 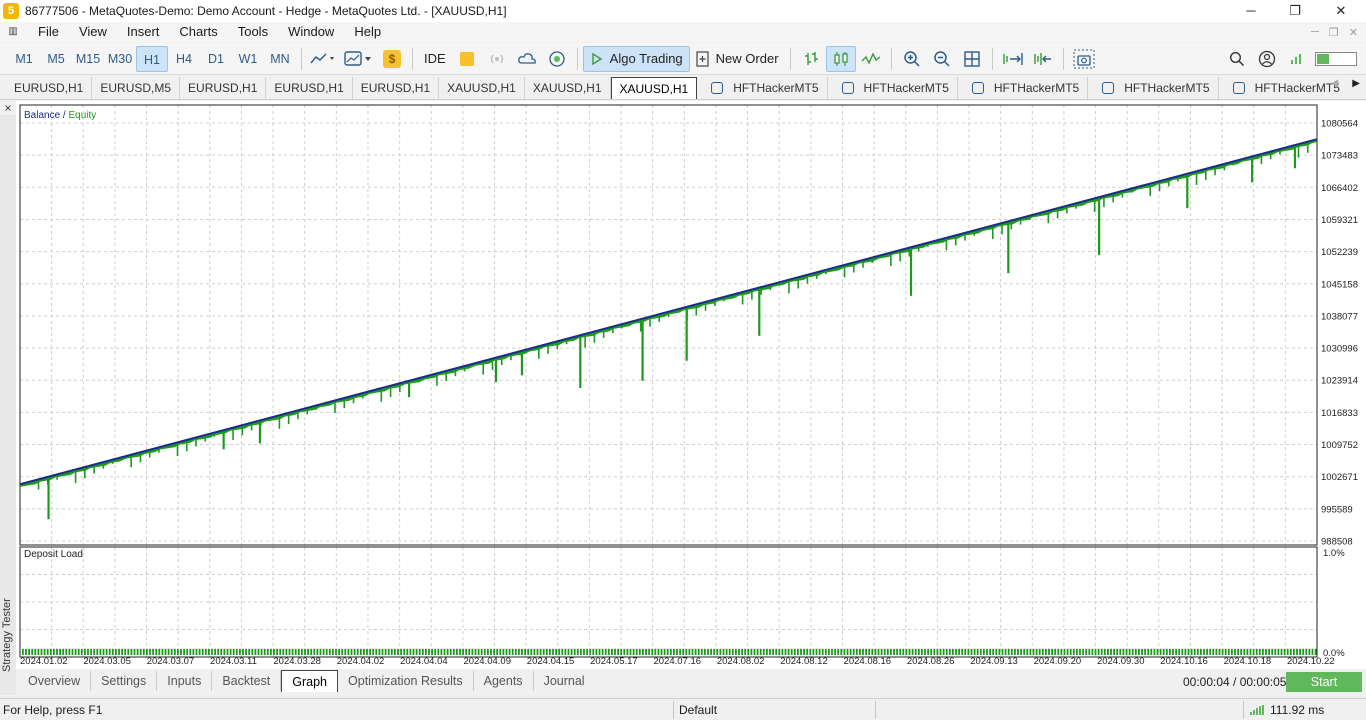 I want to click on chart-shift-icon, so click(x=1043, y=59).